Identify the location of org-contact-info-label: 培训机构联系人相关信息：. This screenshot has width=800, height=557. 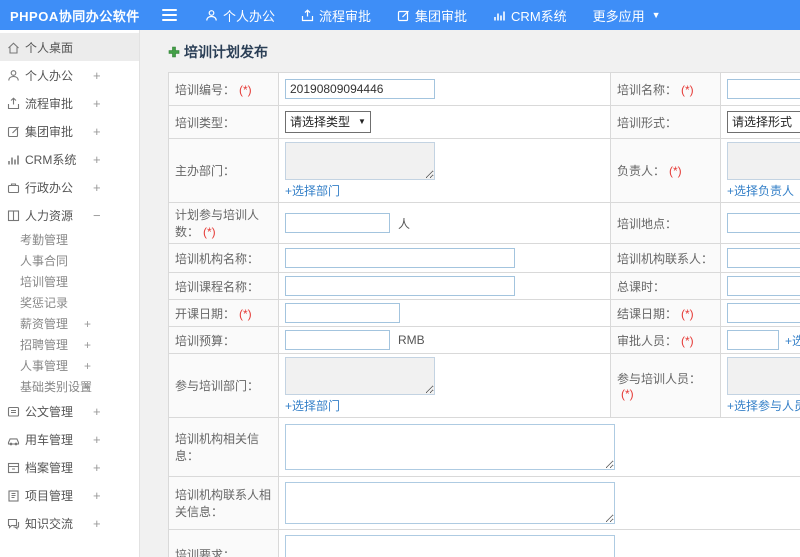
(223, 503).